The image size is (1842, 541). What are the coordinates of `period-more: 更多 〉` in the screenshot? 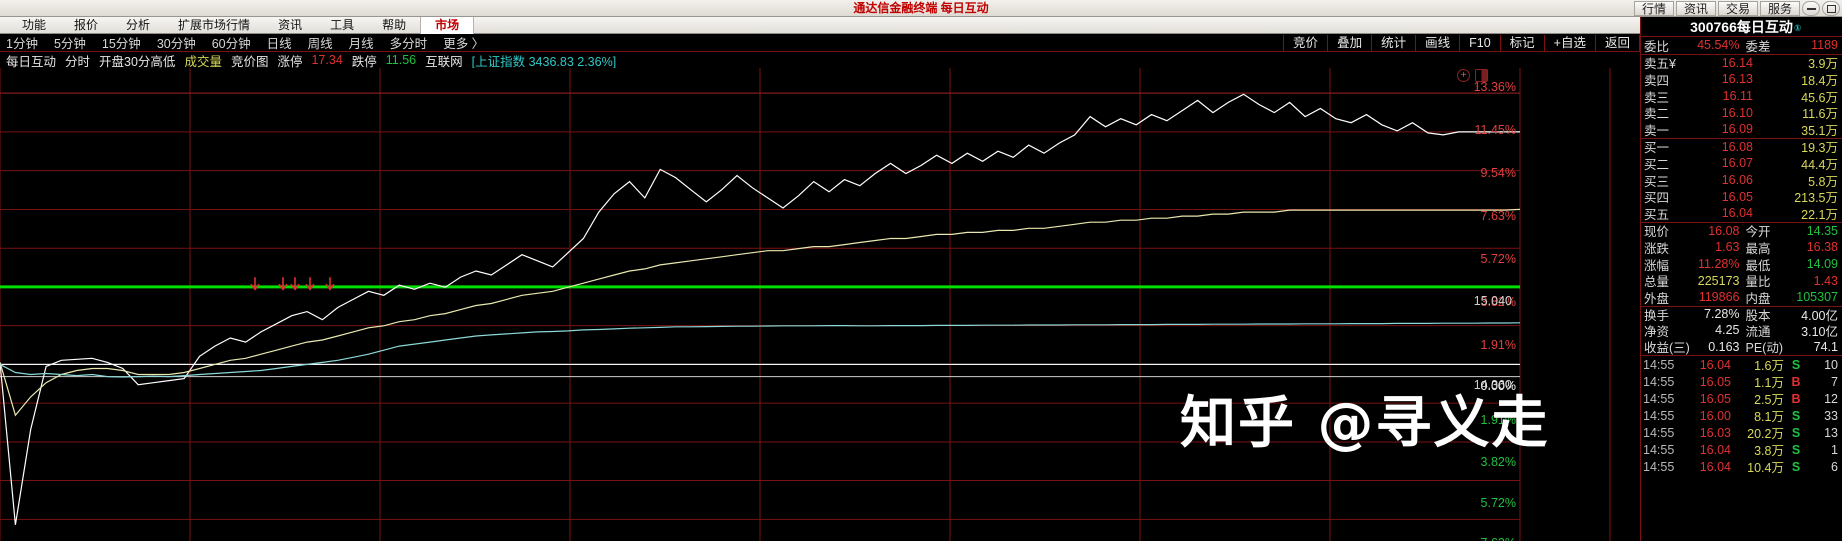 It's located at (463, 42).